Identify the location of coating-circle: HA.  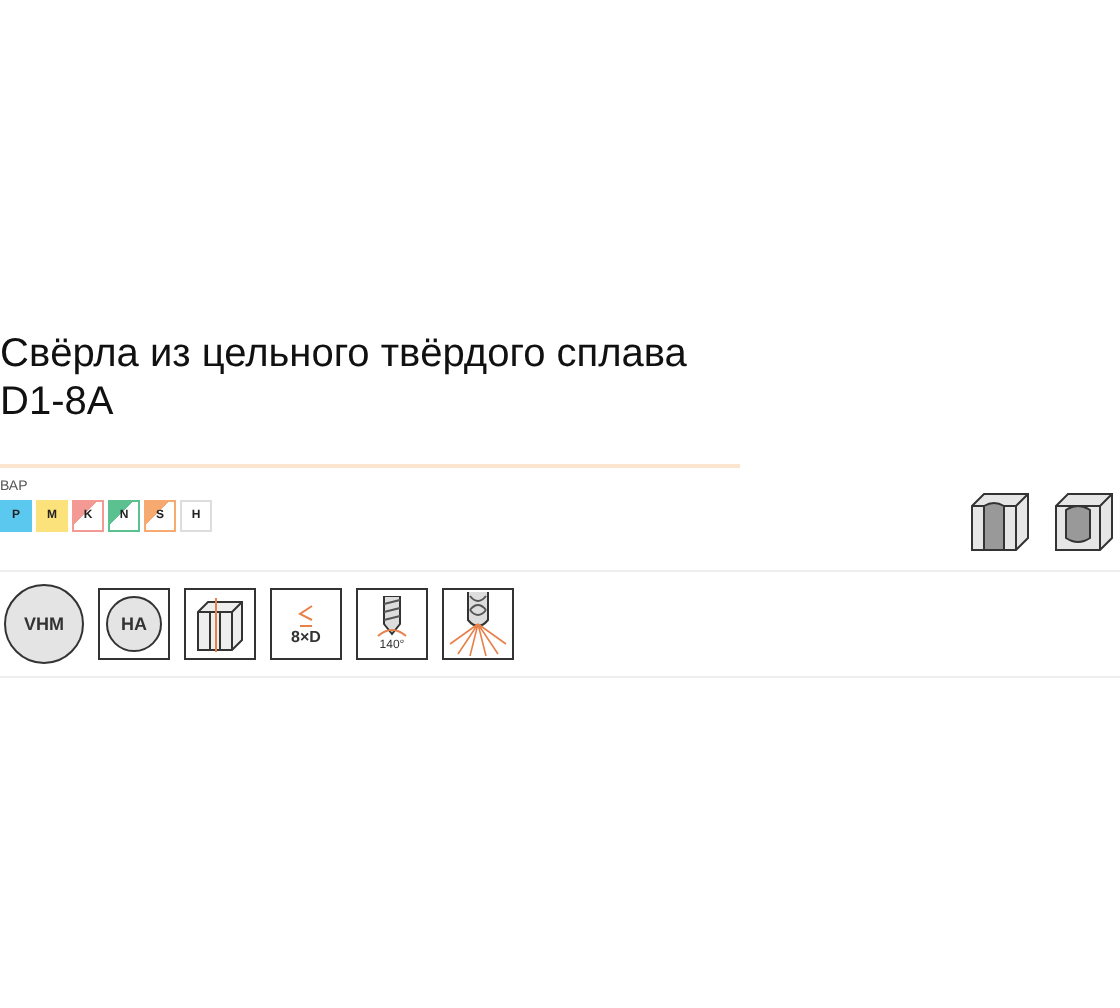
(134, 624).